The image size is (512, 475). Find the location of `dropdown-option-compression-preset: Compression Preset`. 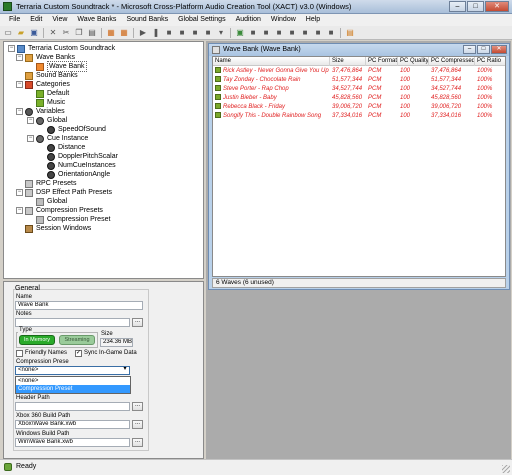

dropdown-option-compression-preset: Compression Preset is located at coordinates (73, 389).